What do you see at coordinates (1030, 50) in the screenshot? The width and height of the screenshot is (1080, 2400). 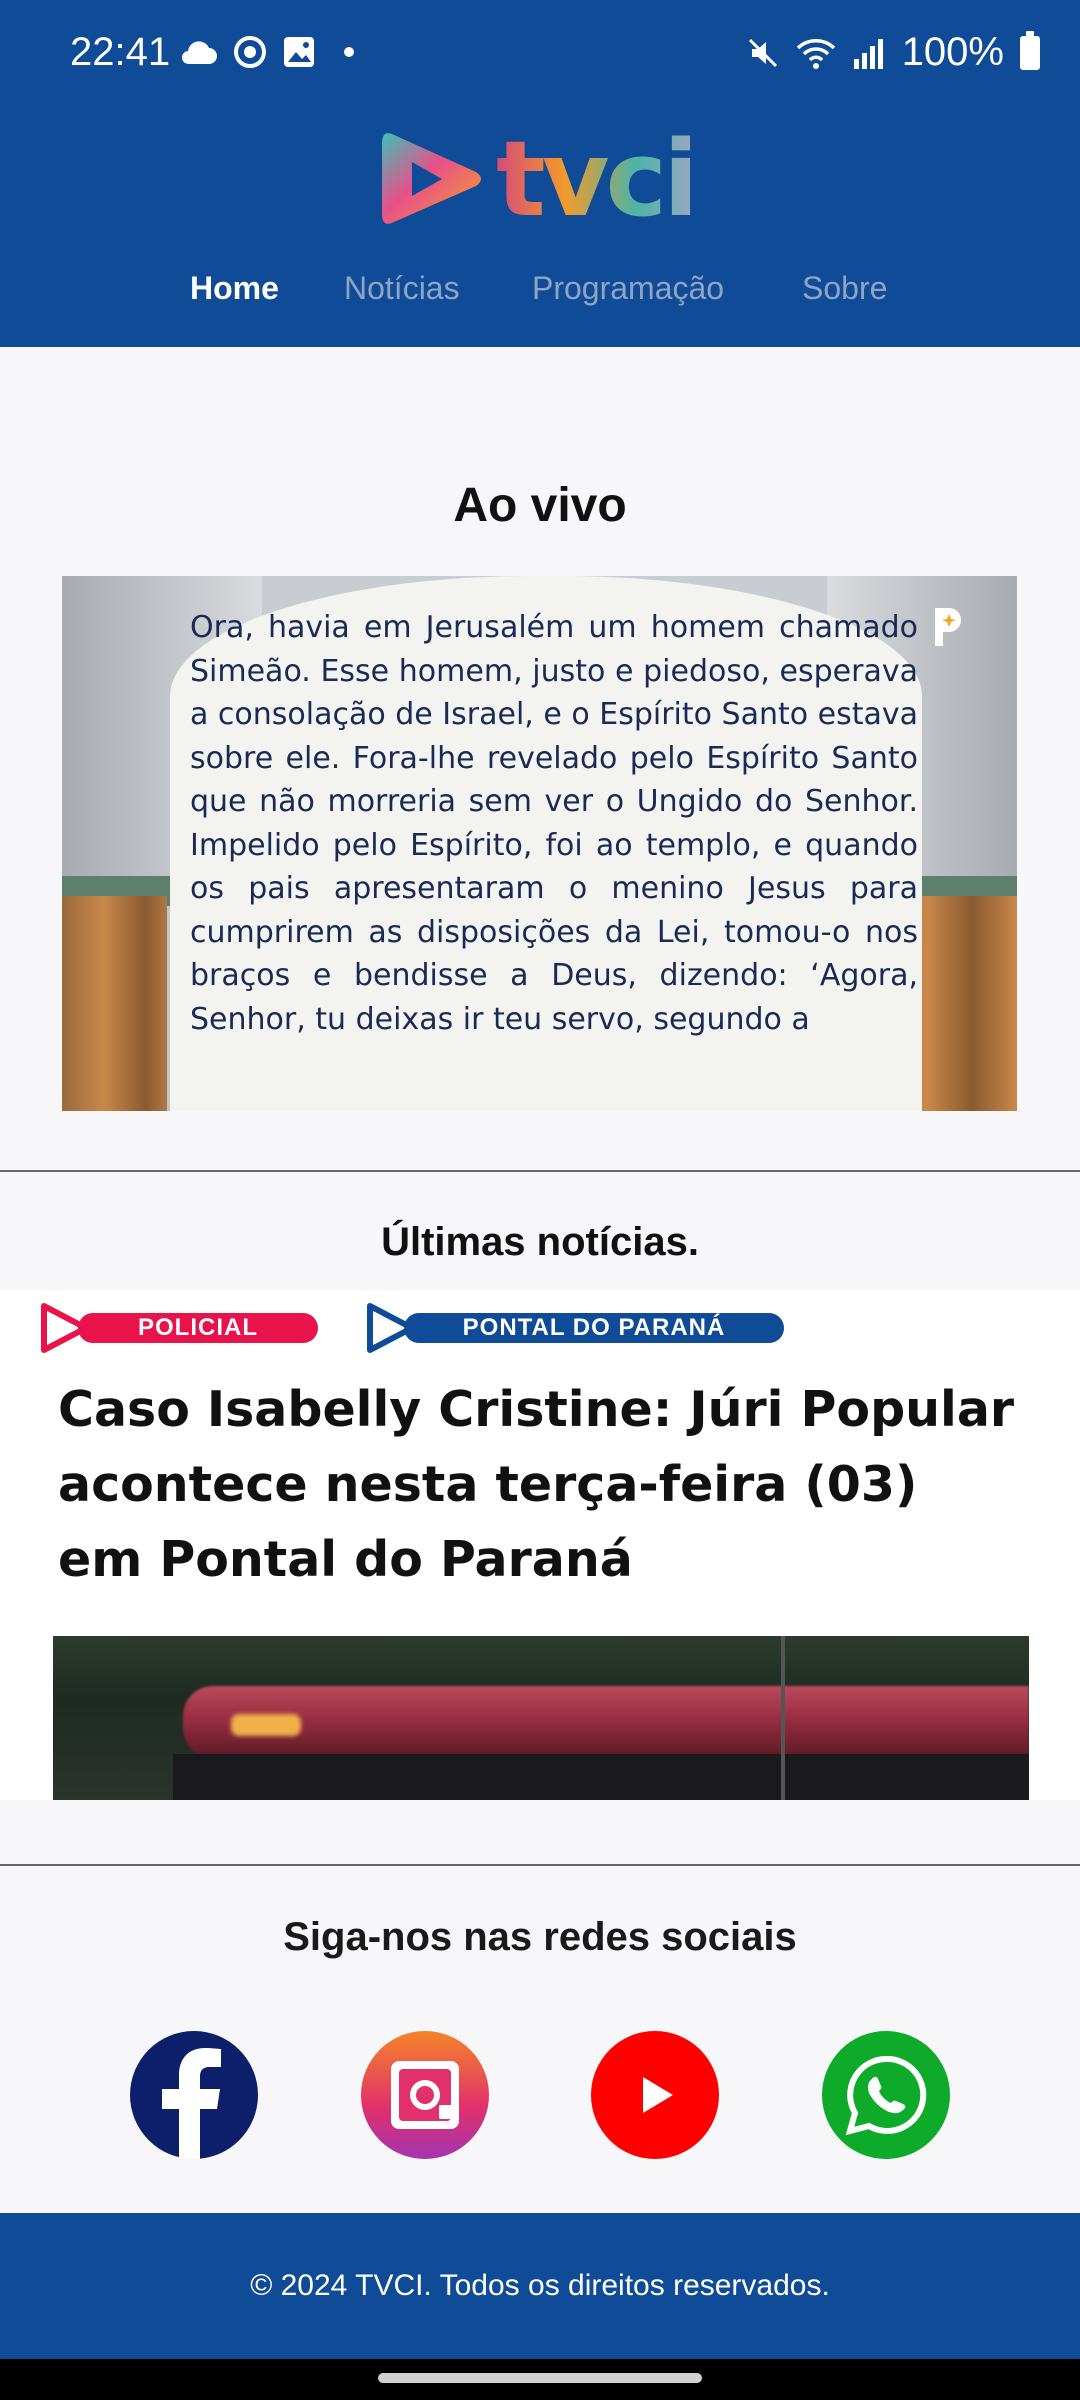 I see `battery-icon` at bounding box center [1030, 50].